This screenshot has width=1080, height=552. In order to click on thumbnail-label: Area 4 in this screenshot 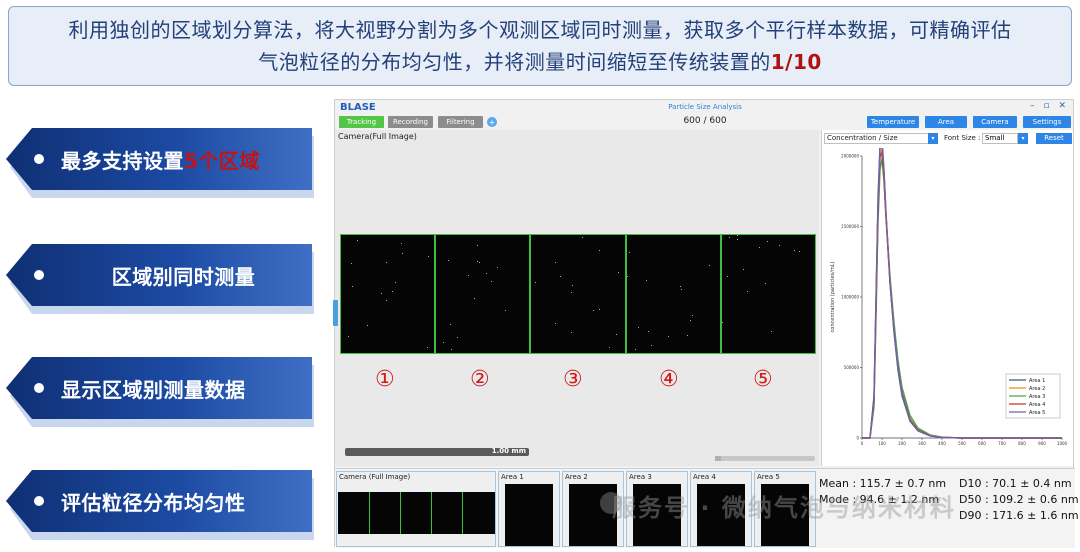, I will do `click(704, 477)`.